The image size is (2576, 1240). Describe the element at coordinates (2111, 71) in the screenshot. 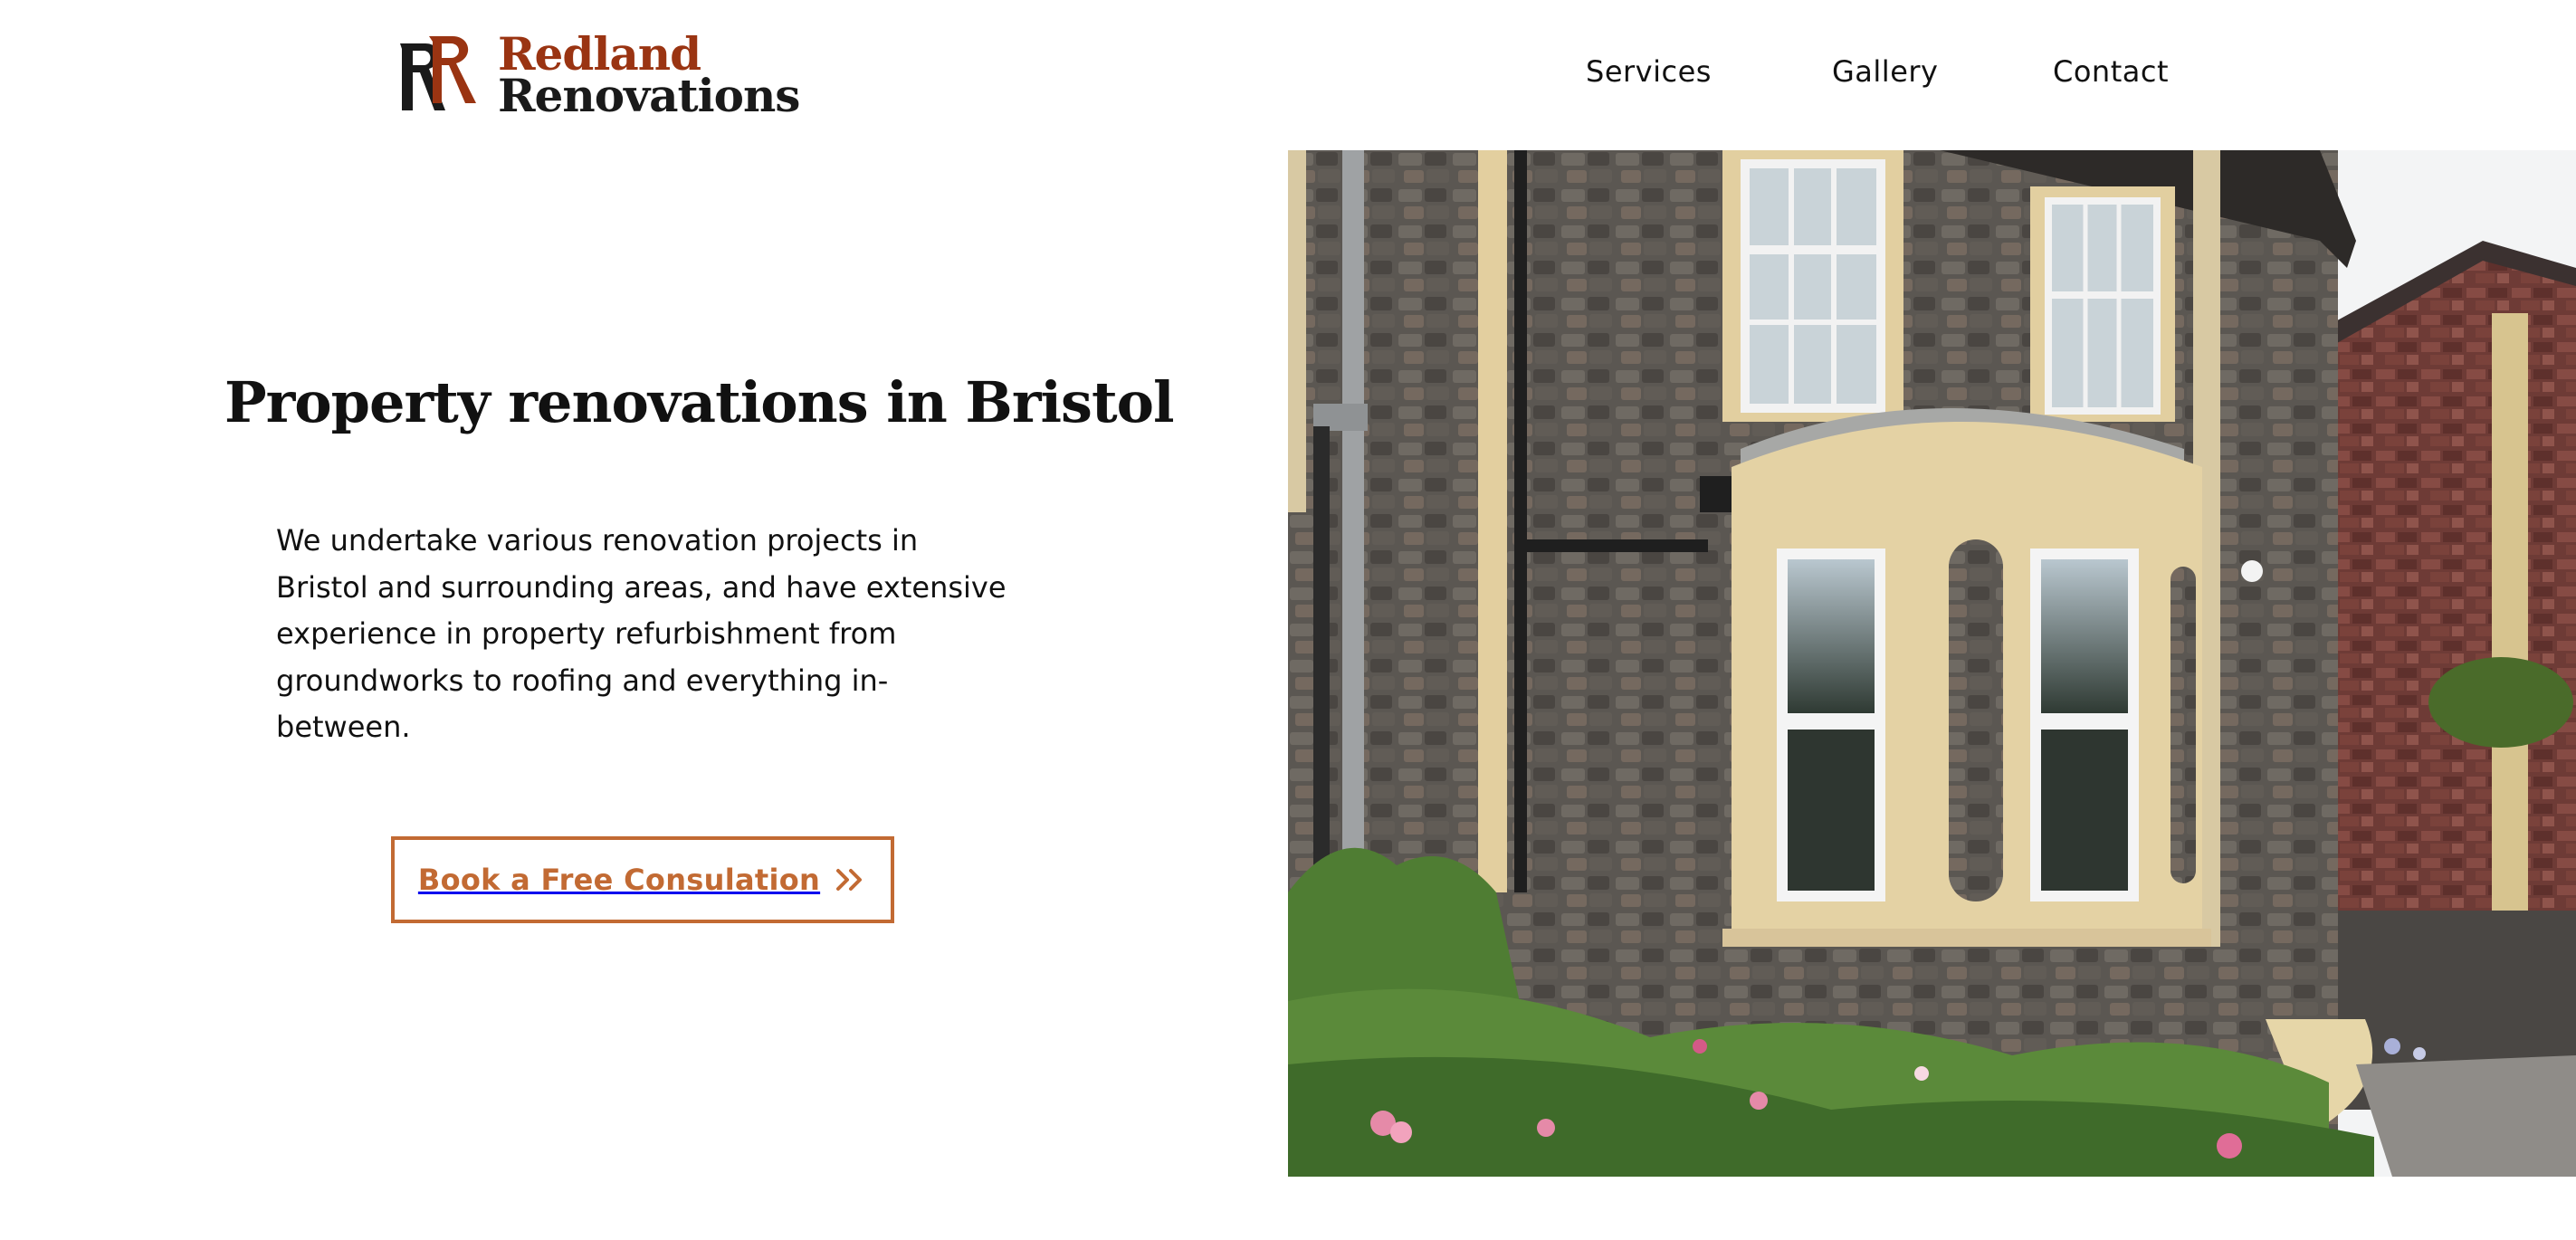

I see `nav-item-contact: Contact` at that location.